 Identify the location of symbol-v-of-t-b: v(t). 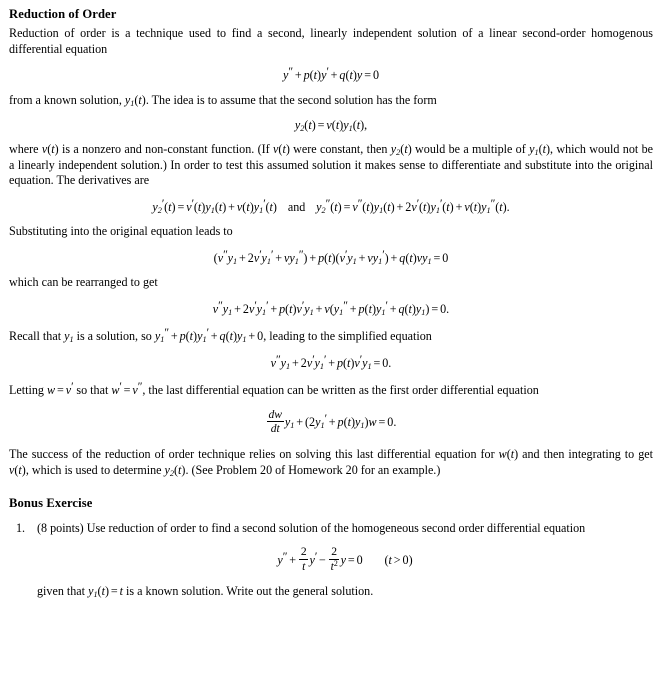
(281, 149).